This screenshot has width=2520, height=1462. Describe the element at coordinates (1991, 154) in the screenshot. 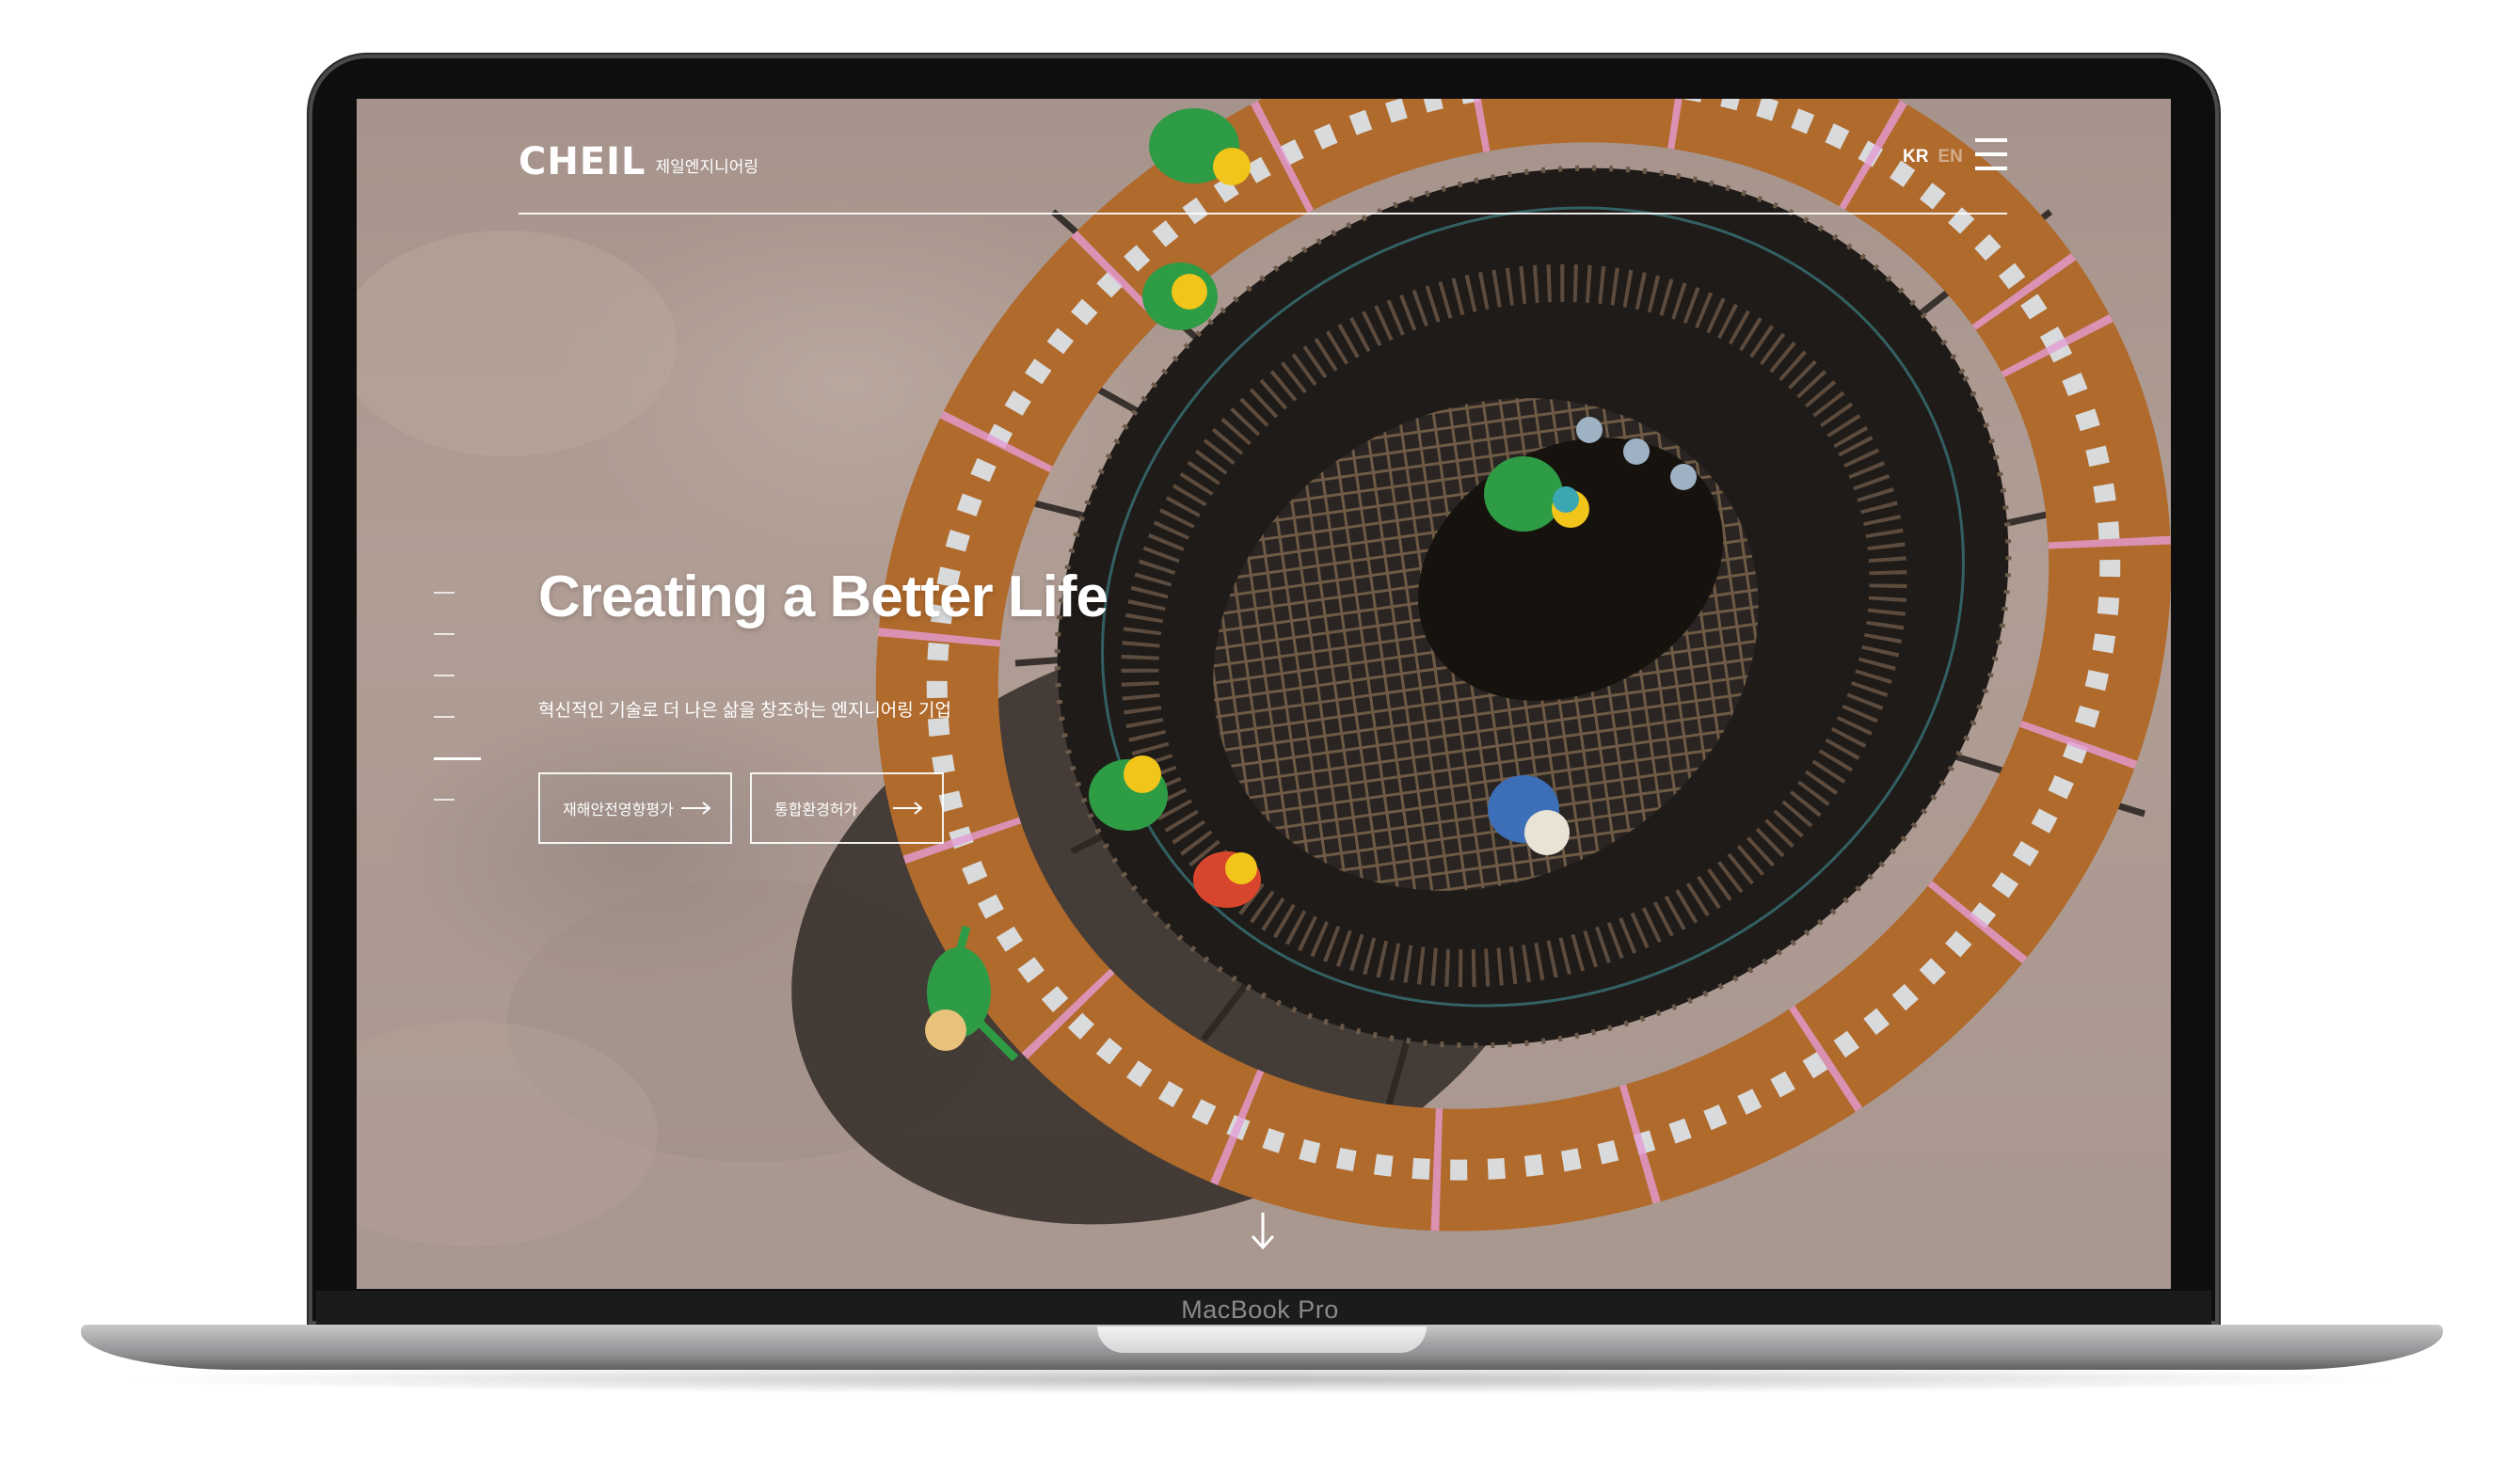

I see `hamburger-icon` at that location.